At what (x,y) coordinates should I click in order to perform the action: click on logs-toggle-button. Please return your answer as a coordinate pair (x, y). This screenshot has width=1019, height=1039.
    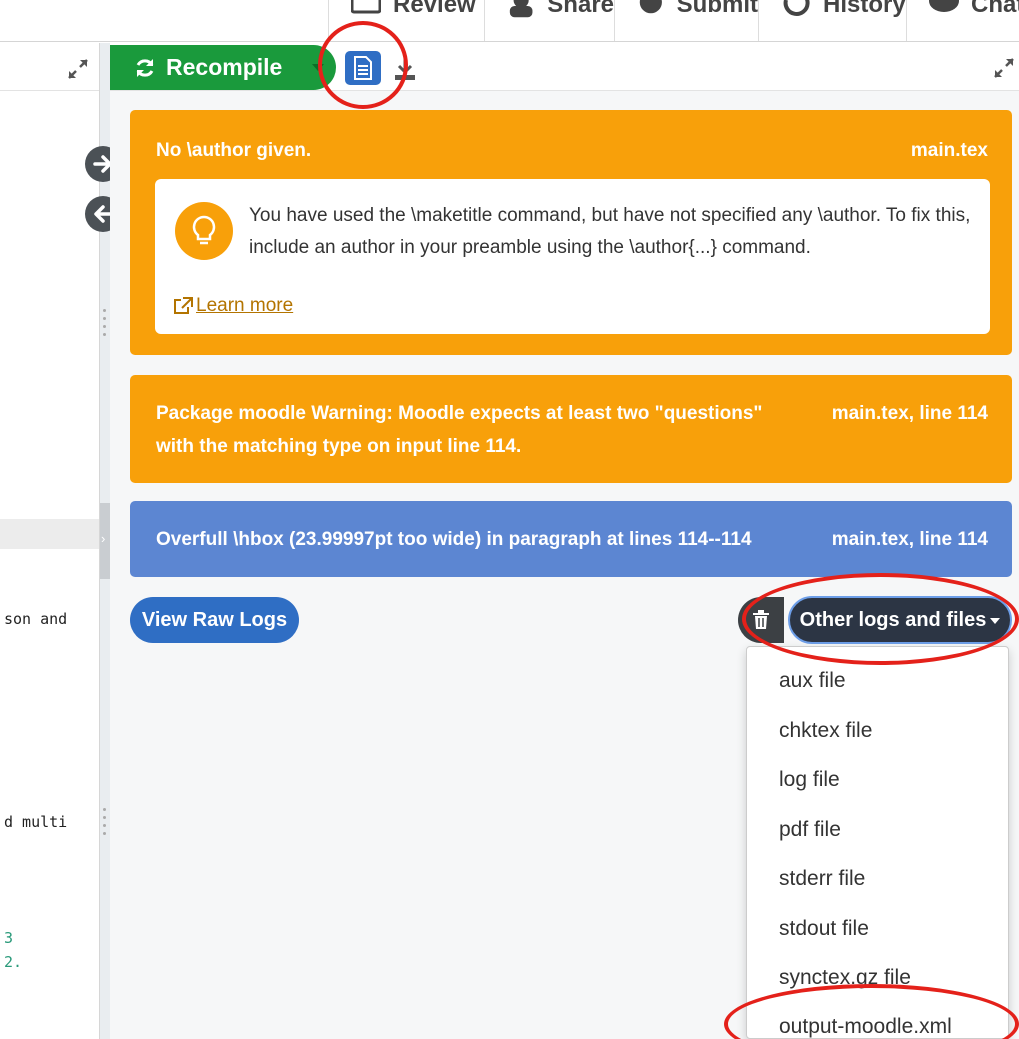
    Looking at the image, I should click on (363, 68).